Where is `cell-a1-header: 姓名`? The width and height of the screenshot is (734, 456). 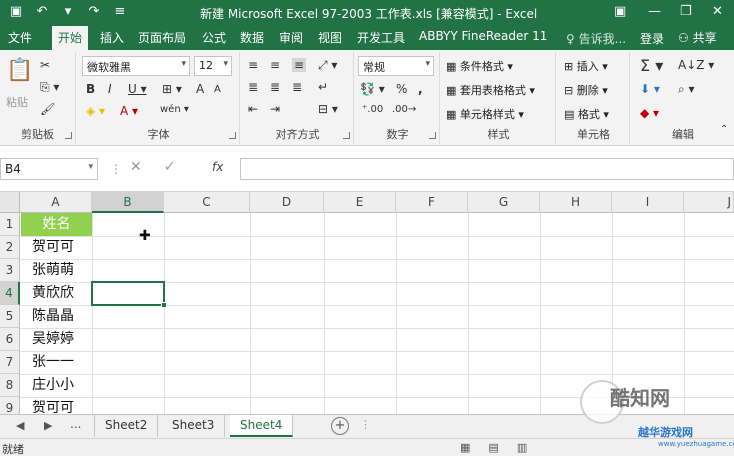 cell-a1-header: 姓名 is located at coordinates (56, 224).